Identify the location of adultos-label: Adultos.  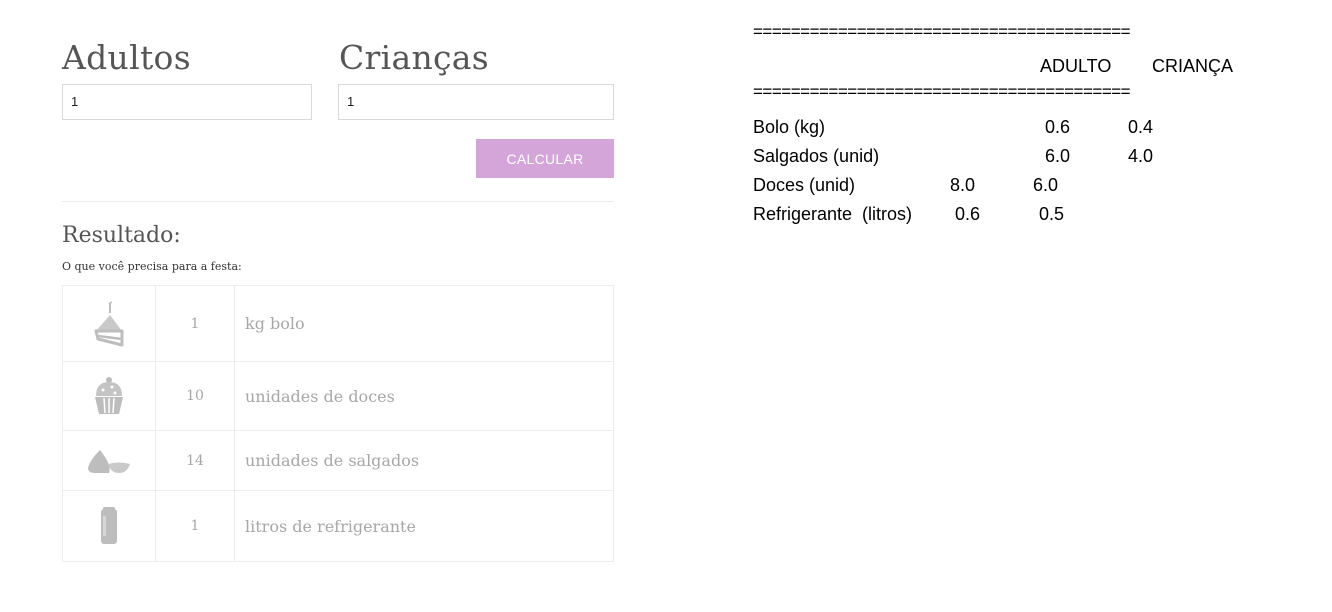
(126, 57).